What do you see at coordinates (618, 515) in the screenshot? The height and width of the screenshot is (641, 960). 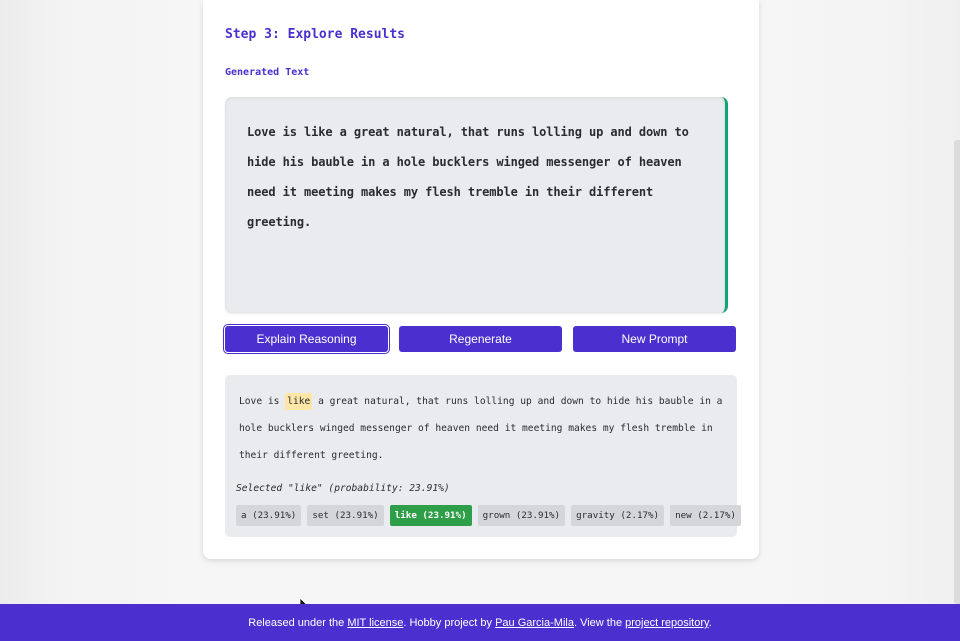 I see `token-option: gravity (2.17%)` at bounding box center [618, 515].